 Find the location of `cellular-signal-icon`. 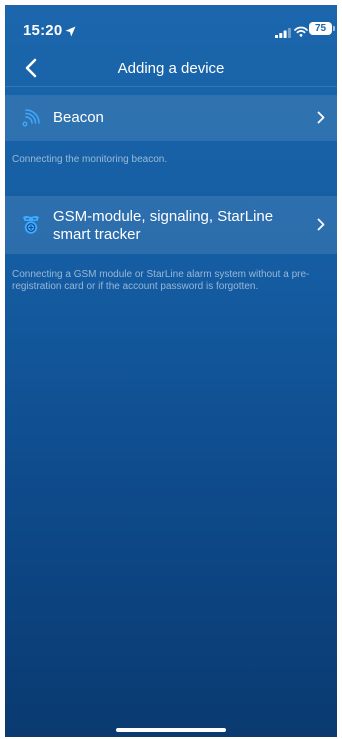

cellular-signal-icon is located at coordinates (283, 34).